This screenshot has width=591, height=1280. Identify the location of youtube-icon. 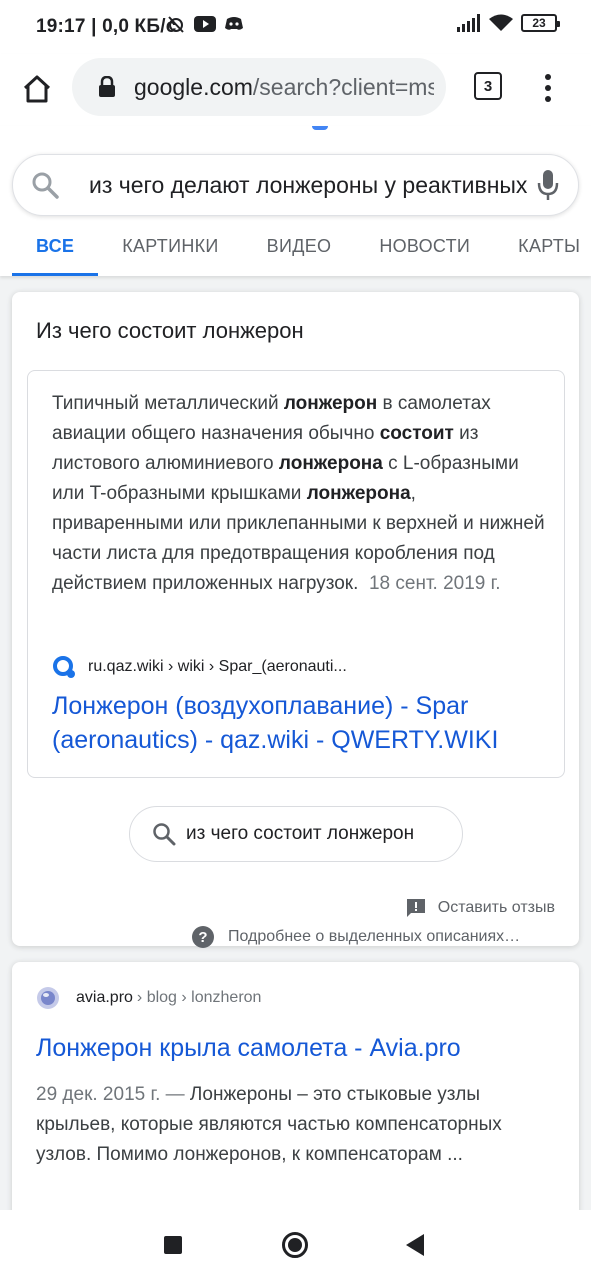
(205, 24).